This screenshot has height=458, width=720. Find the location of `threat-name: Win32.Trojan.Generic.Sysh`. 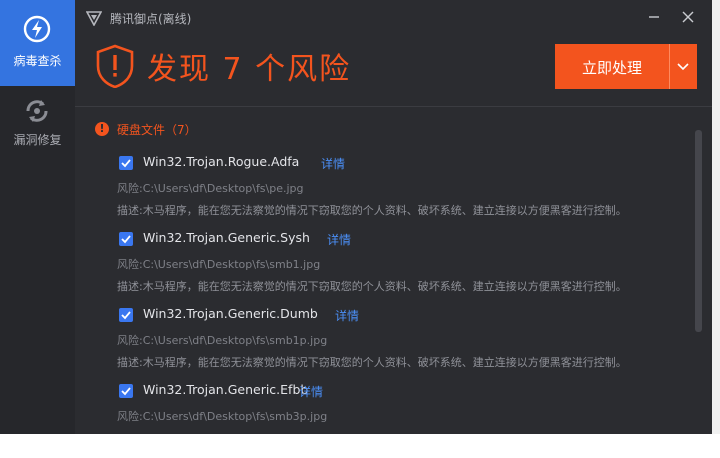

threat-name: Win32.Trojan.Generic.Sysh is located at coordinates (226, 237).